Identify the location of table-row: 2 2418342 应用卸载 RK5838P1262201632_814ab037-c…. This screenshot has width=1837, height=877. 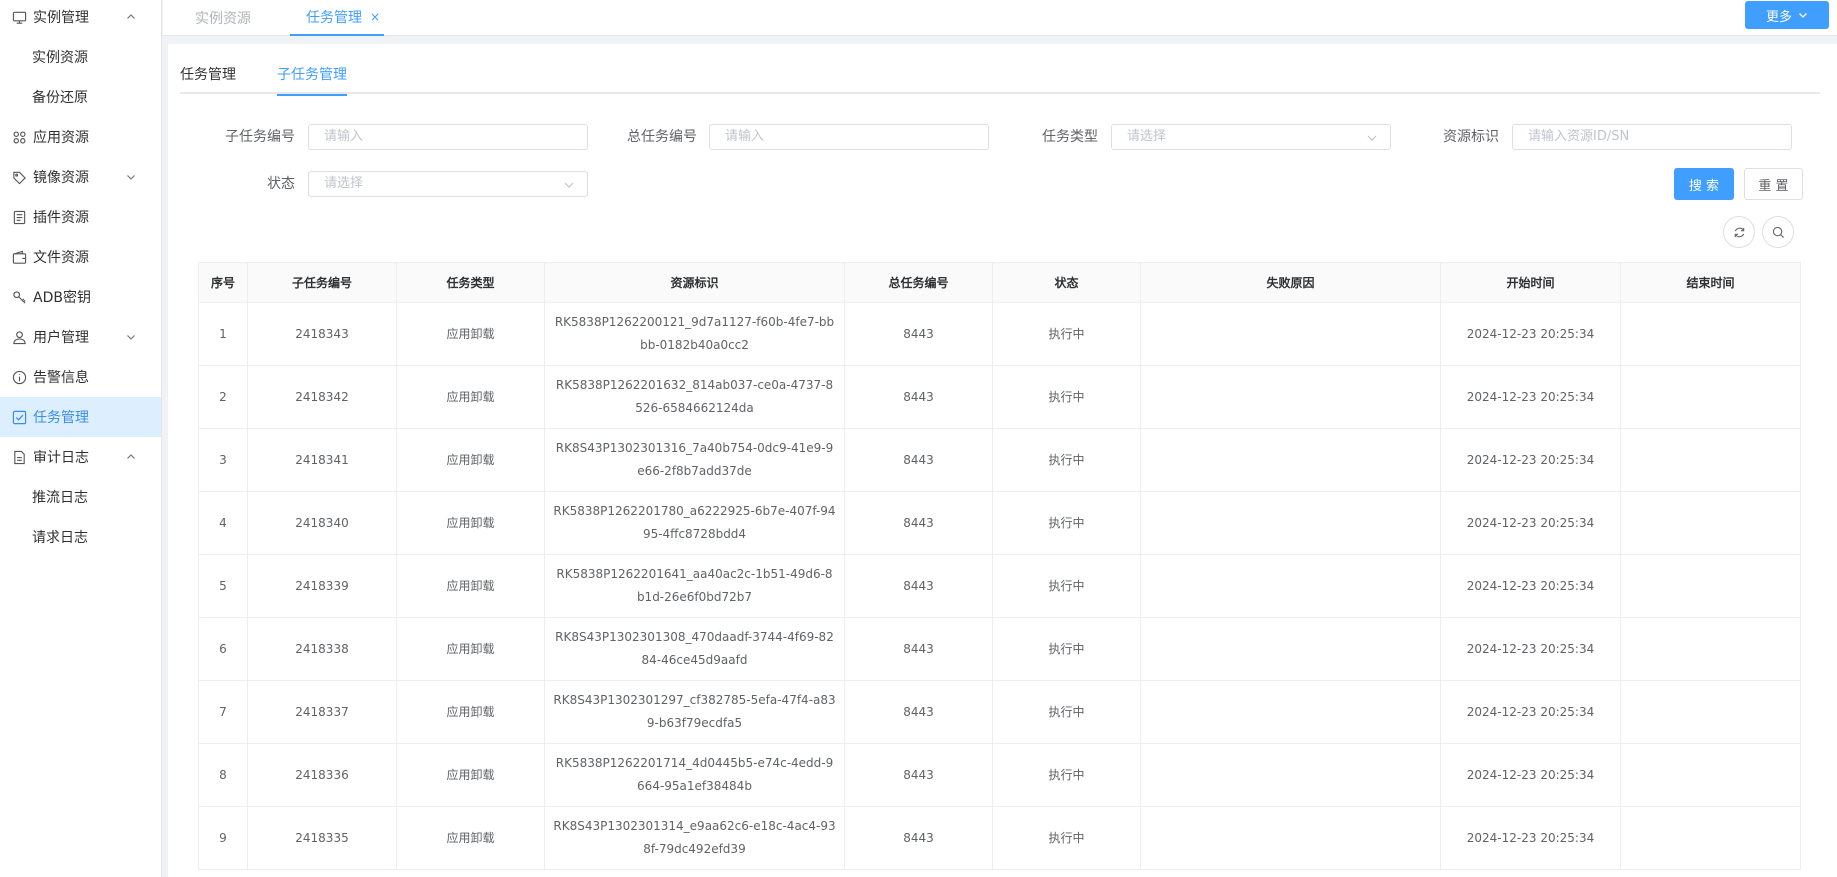
(1000, 397).